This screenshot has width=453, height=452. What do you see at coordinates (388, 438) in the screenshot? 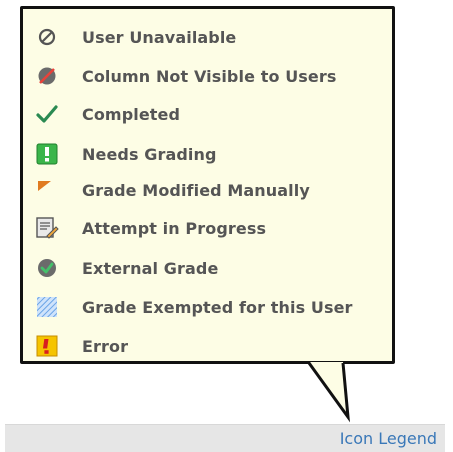
I see `icon-legend-link: Icon Legend` at bounding box center [388, 438].